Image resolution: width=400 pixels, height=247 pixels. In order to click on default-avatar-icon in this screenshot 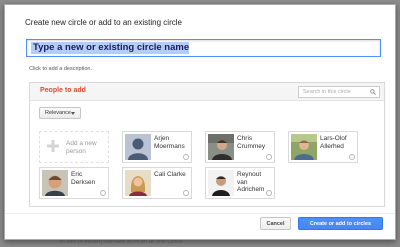, I will do `click(138, 147)`.